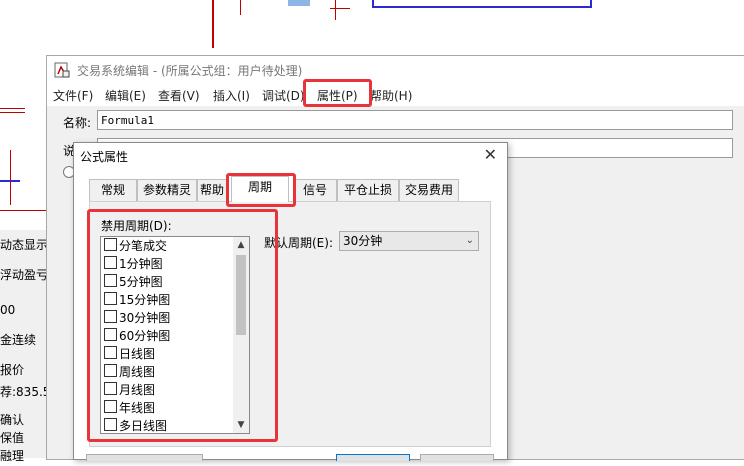 This screenshot has width=744, height=466. What do you see at coordinates (391, 95) in the screenshot?
I see `menu-help: 帮助(H)` at bounding box center [391, 95].